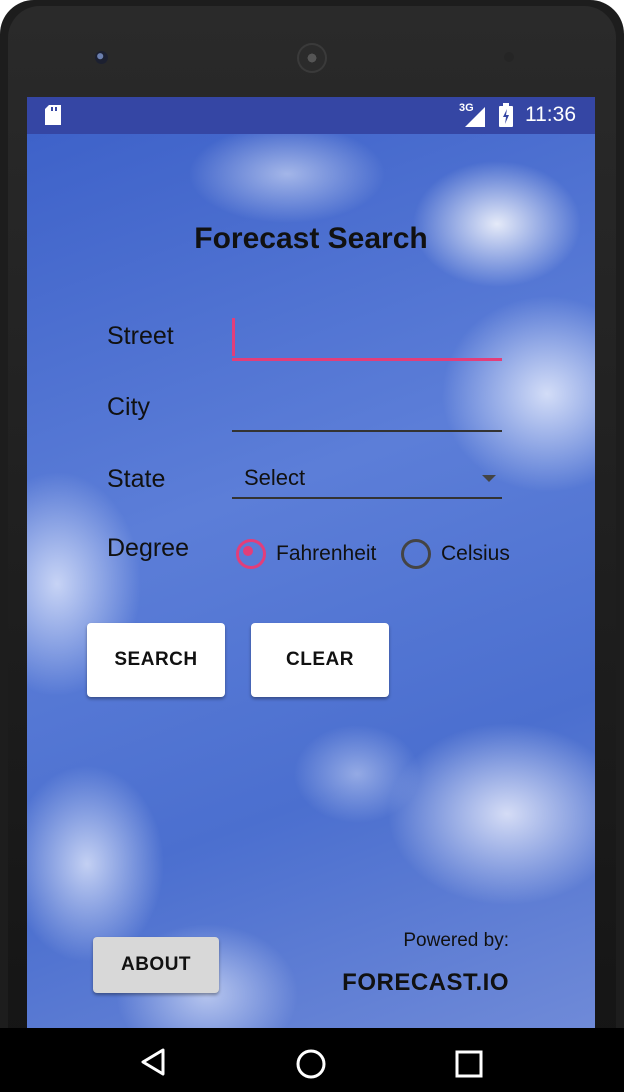  What do you see at coordinates (367, 481) in the screenshot?
I see `state-dropdown: Select` at bounding box center [367, 481].